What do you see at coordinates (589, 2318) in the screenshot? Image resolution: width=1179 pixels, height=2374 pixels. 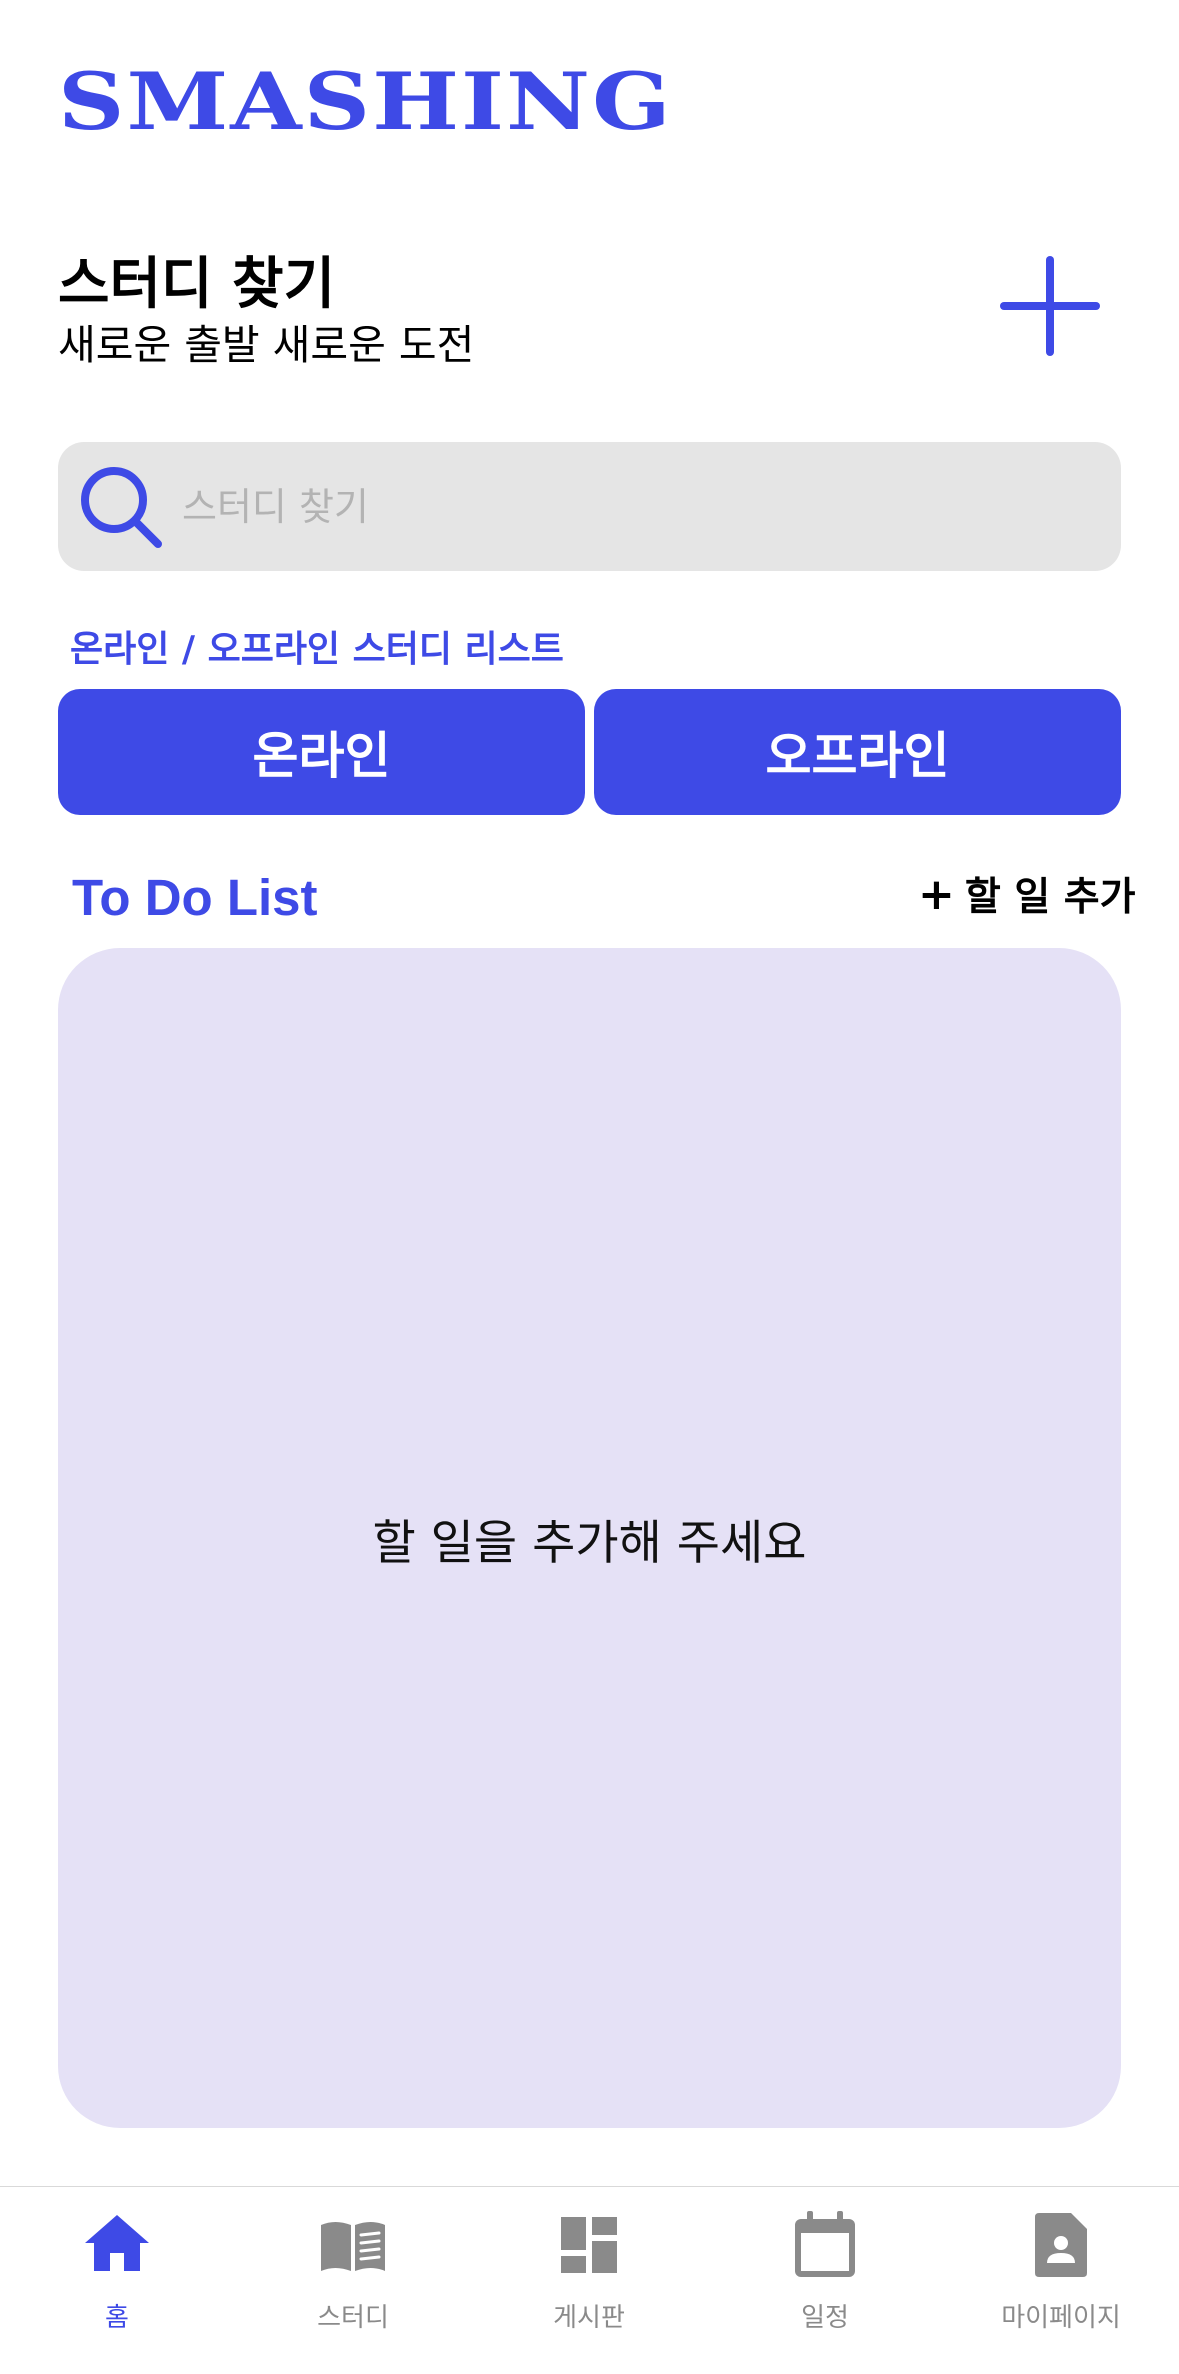 I see `tab-label: 게시판` at bounding box center [589, 2318].